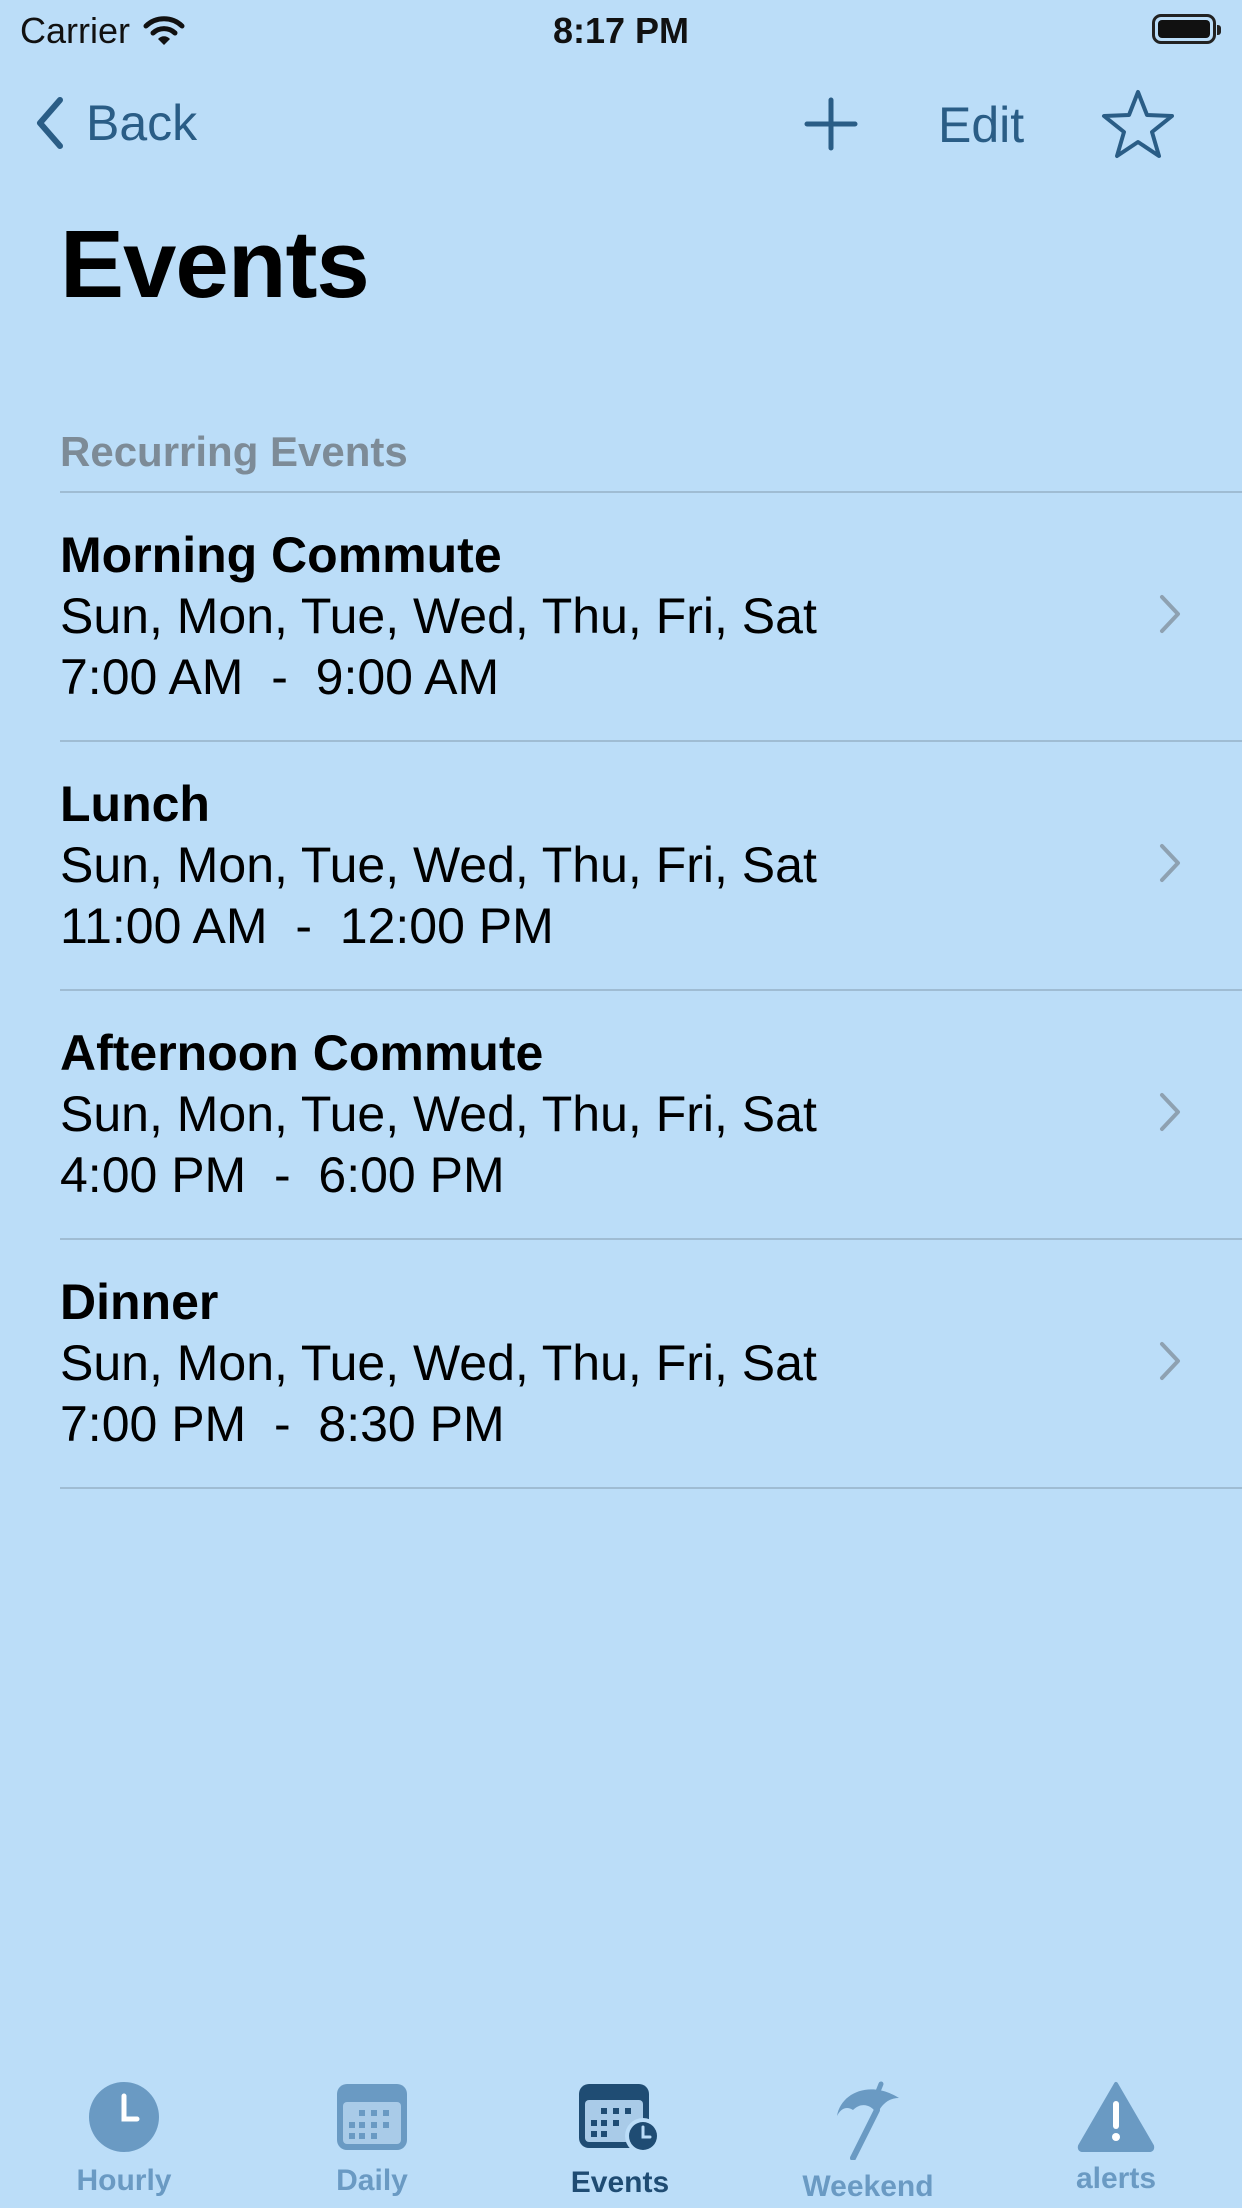 Image resolution: width=1242 pixels, height=2208 pixels. Describe the element at coordinates (281, 555) in the screenshot. I see `event-title: Morning Commute` at that location.